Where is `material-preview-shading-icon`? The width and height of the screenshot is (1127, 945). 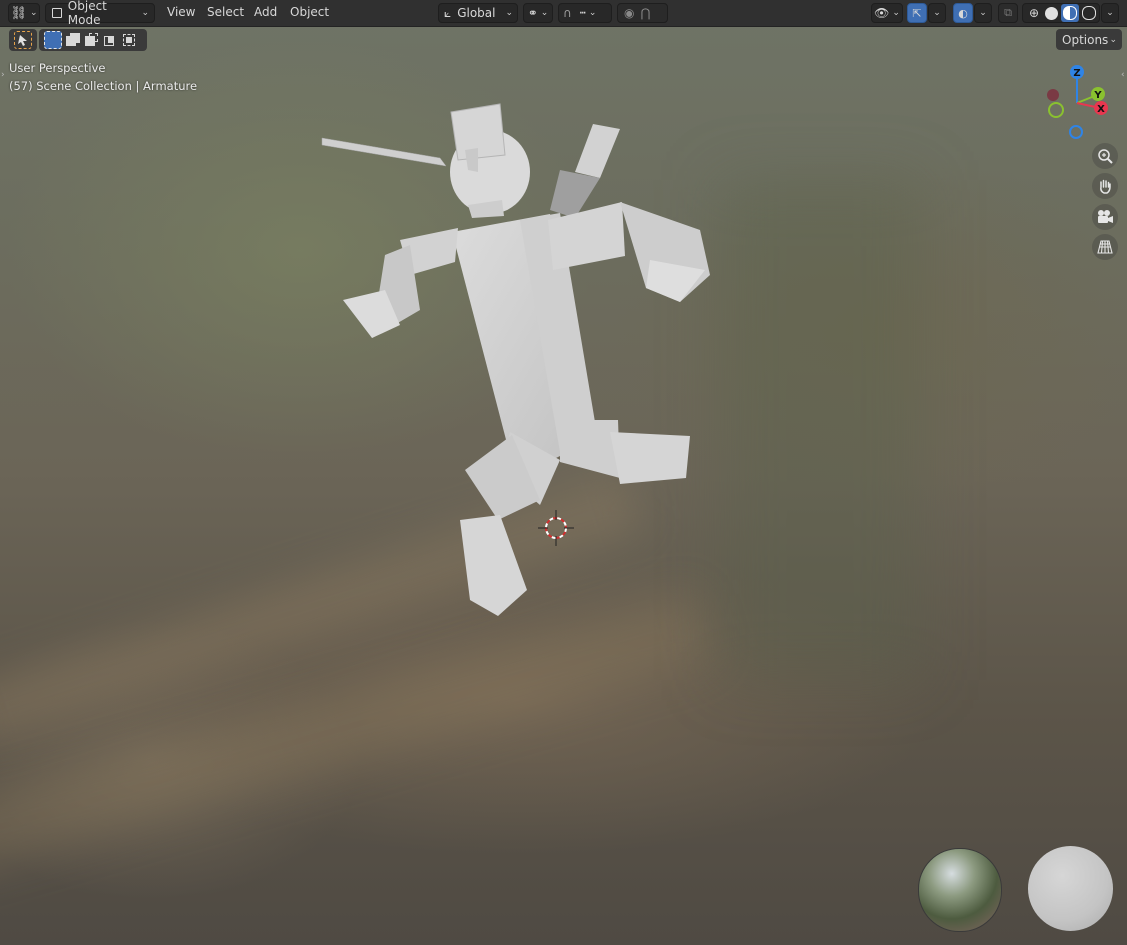
material-preview-shading-icon is located at coordinates (1070, 13).